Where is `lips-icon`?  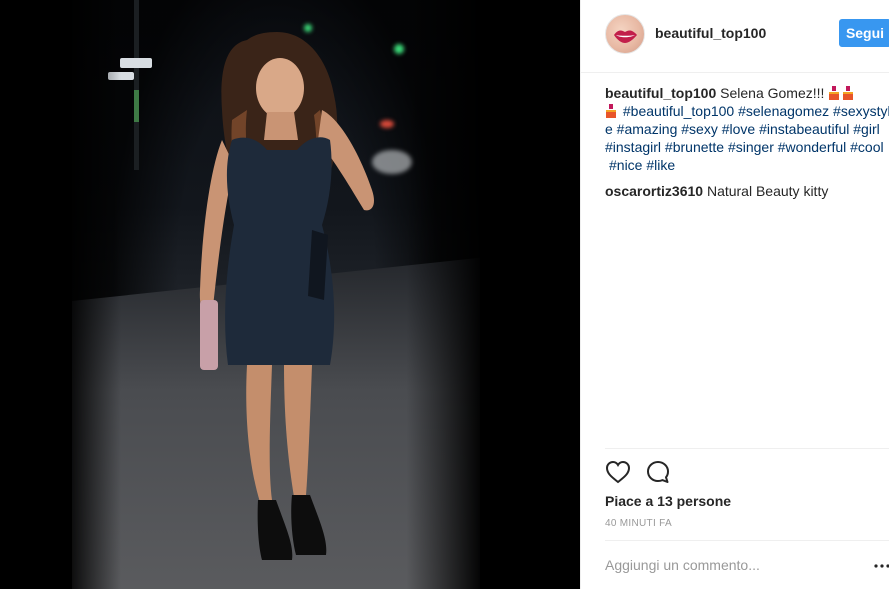 lips-icon is located at coordinates (625, 36).